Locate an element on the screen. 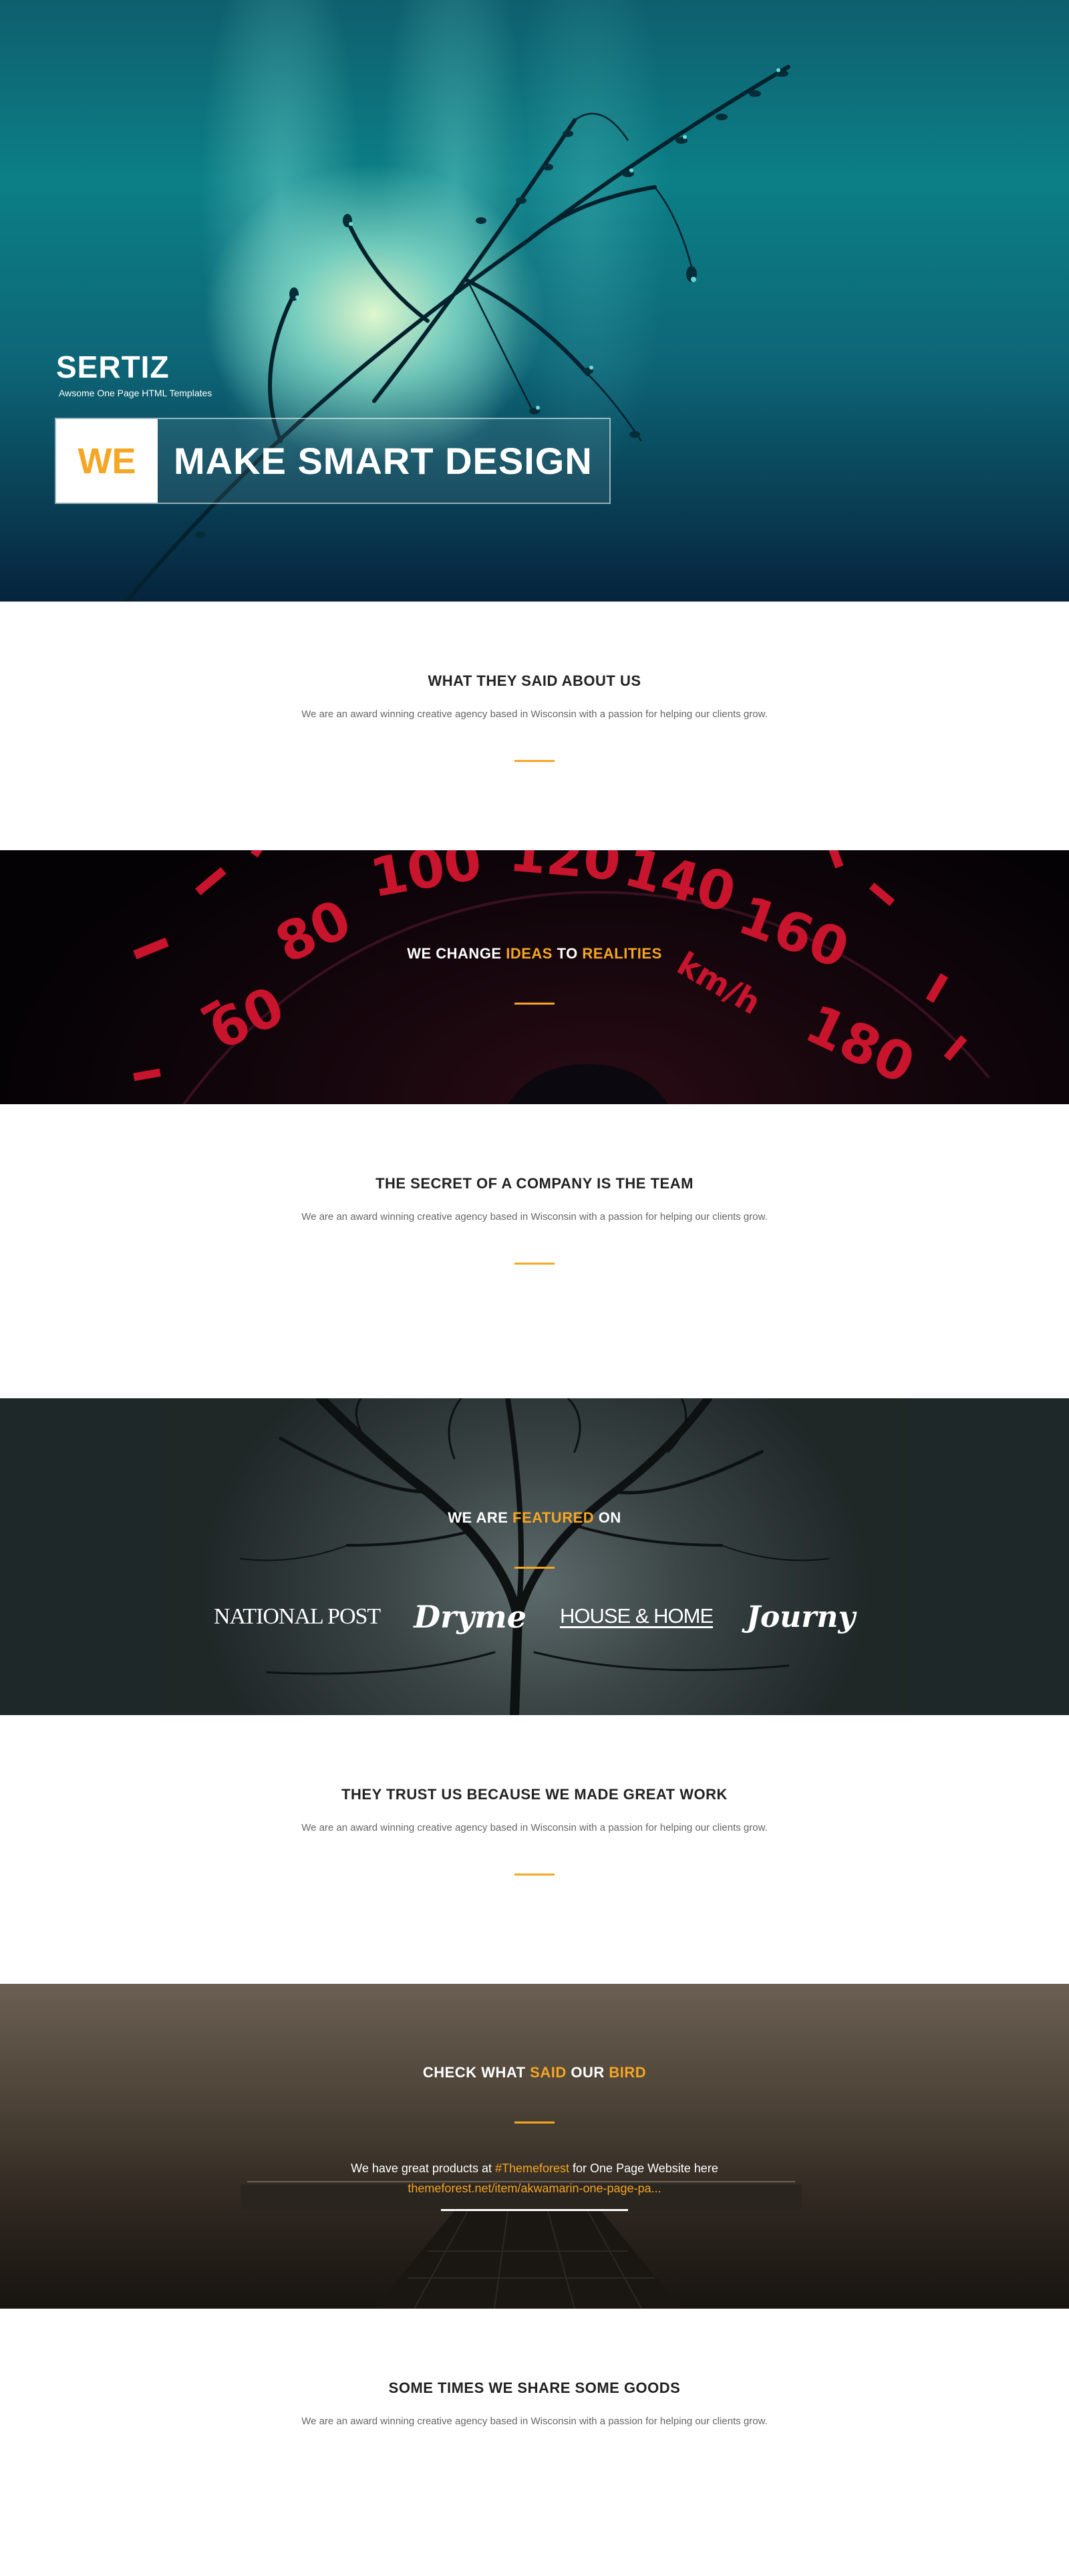 Image resolution: width=1069 pixels, height=2576 pixels. dryme-logo: Dryme is located at coordinates (470, 1617).